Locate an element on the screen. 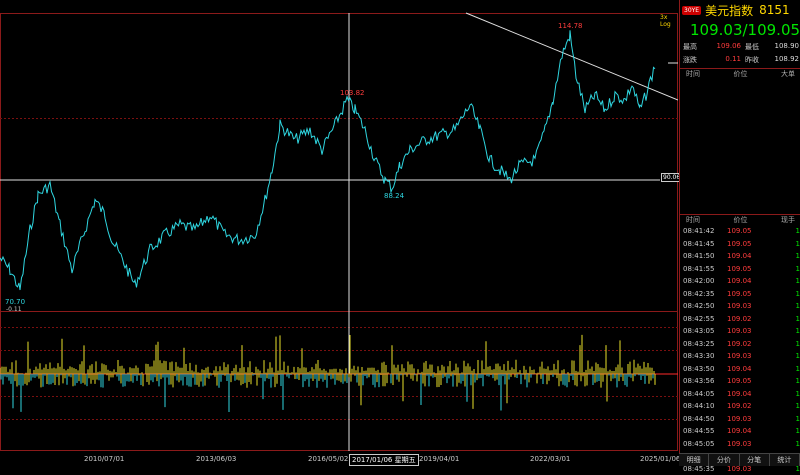 The image size is (800, 475). x-axis-date-6: 2025/01/06 is located at coordinates (660, 459).